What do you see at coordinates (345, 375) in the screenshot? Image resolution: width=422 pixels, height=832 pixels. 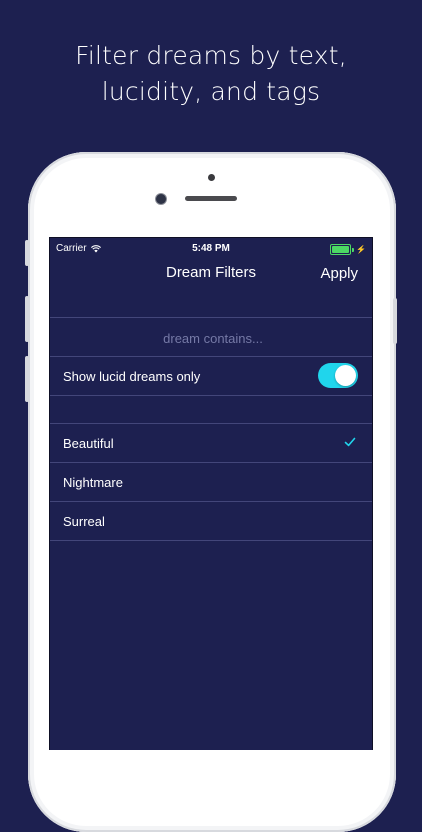 I see `toggle-knob` at bounding box center [345, 375].